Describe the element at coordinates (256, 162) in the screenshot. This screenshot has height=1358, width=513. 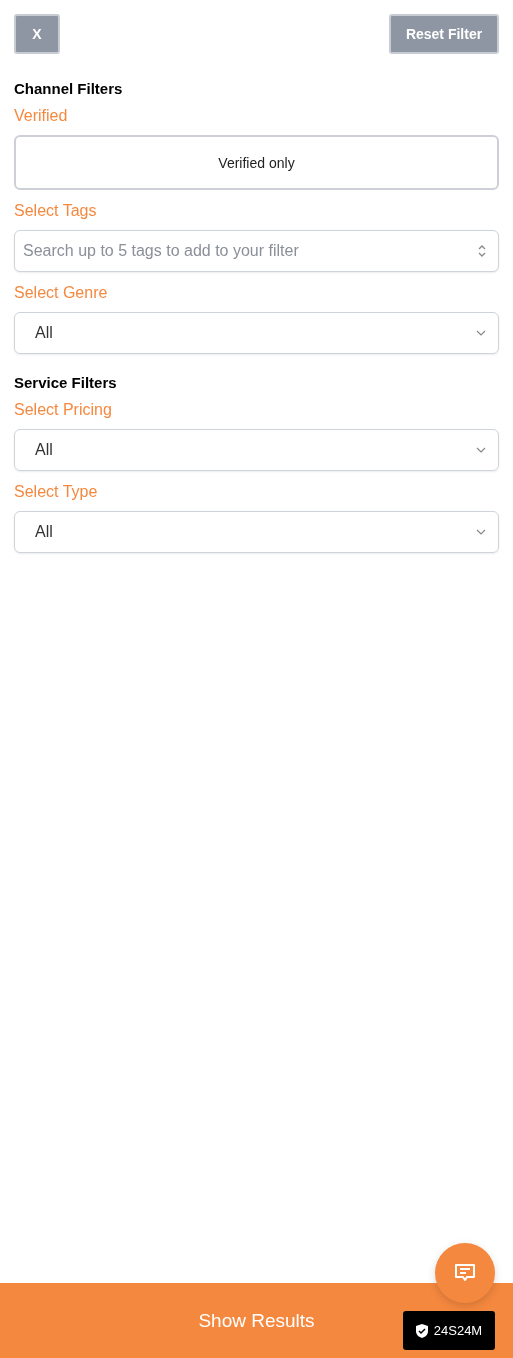
I see `verified-toggle: Verified only` at that location.